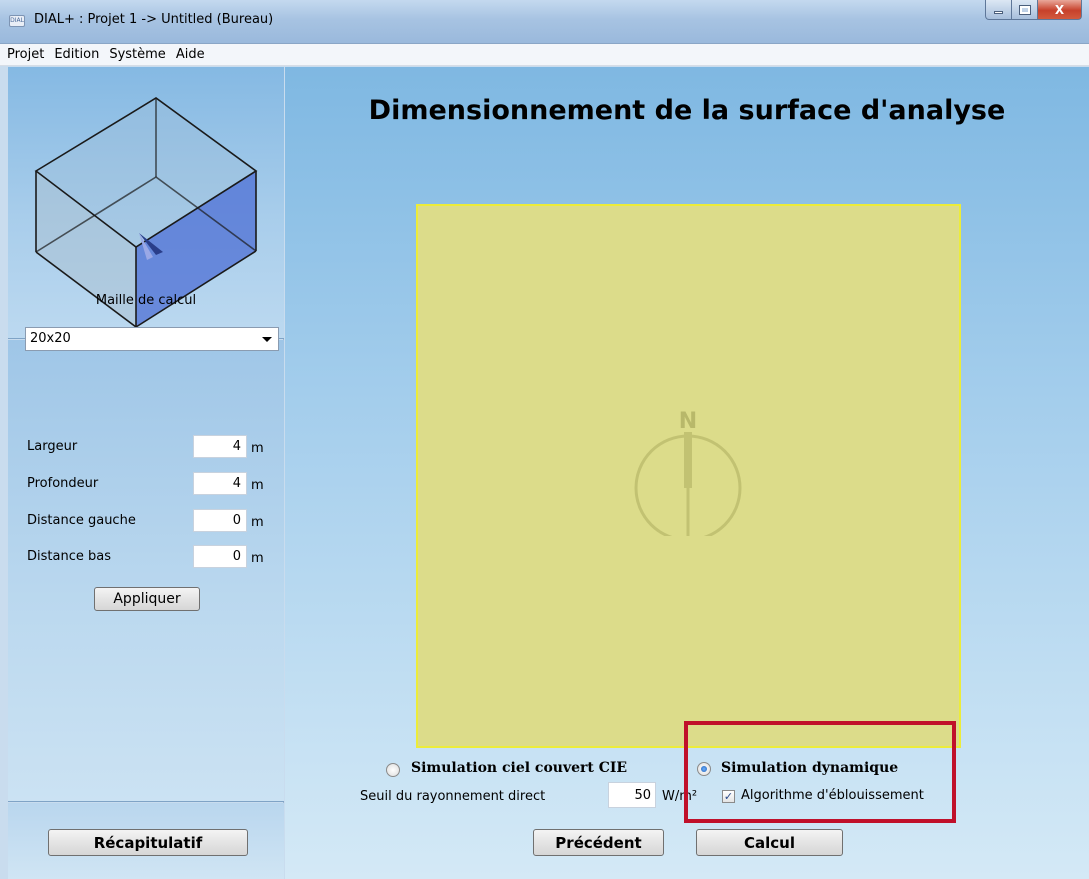 This screenshot has width=1089, height=879. What do you see at coordinates (81, 520) in the screenshot?
I see `field-distance-gauche-label: Distance gauche` at bounding box center [81, 520].